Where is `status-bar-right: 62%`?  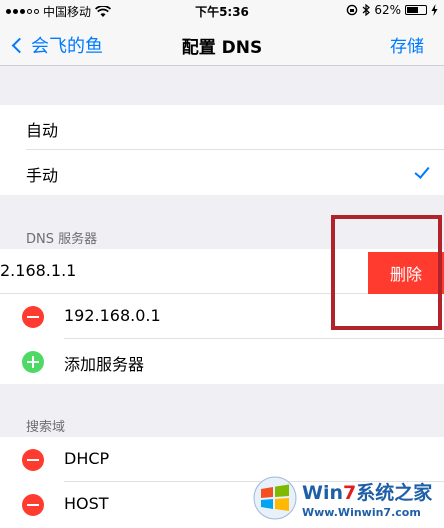 status-bar-right: 62% is located at coordinates (392, 10).